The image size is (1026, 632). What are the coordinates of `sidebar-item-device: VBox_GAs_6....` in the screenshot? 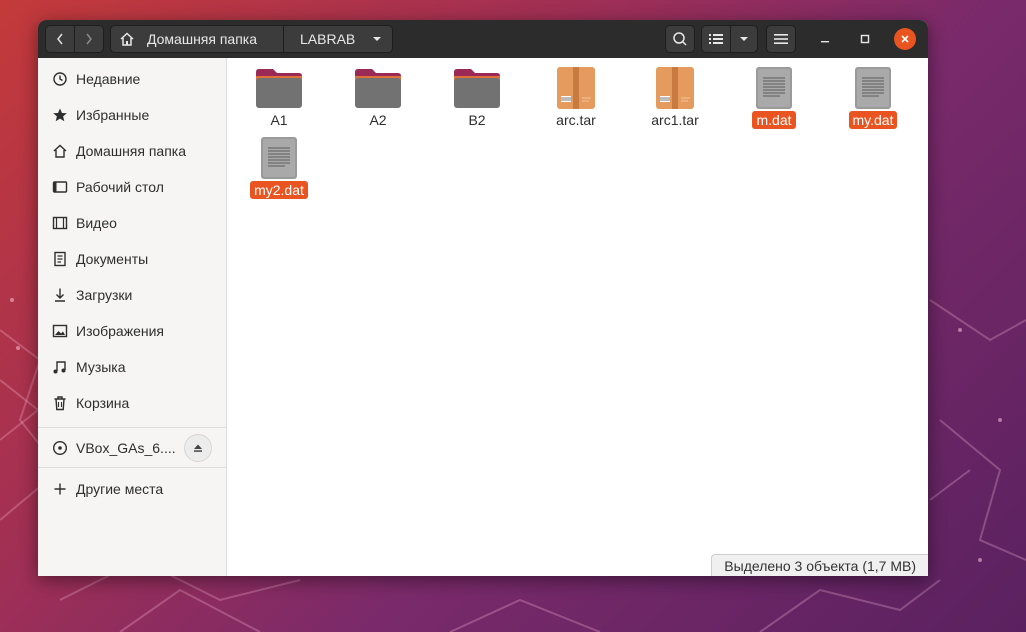 It's located at (132, 448).